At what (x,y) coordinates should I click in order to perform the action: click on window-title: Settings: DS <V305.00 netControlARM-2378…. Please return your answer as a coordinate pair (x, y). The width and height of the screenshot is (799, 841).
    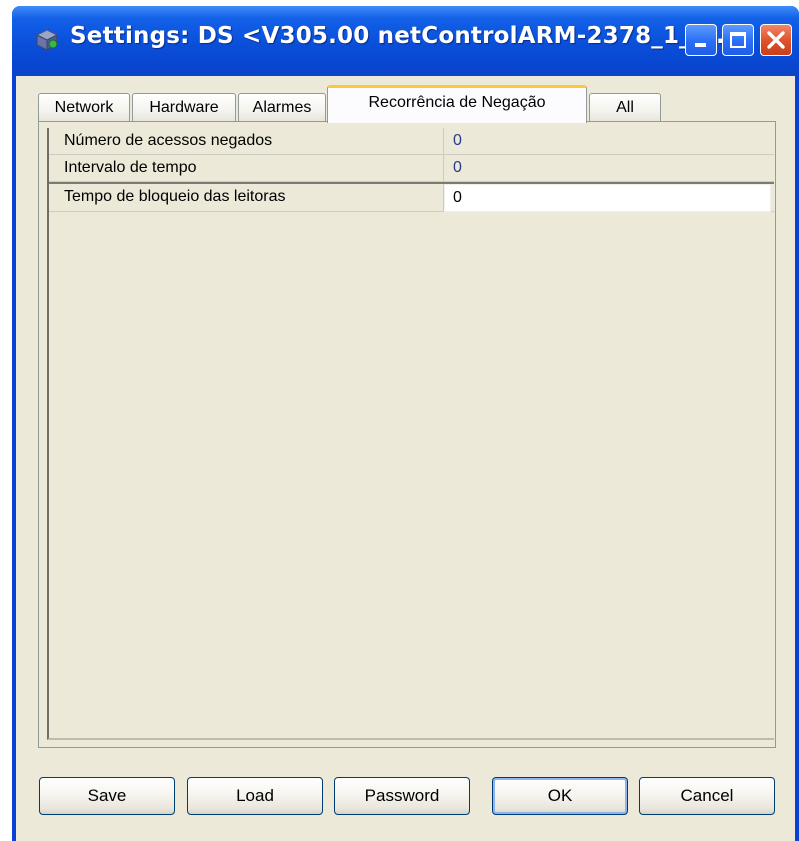
    Looking at the image, I should click on (402, 36).